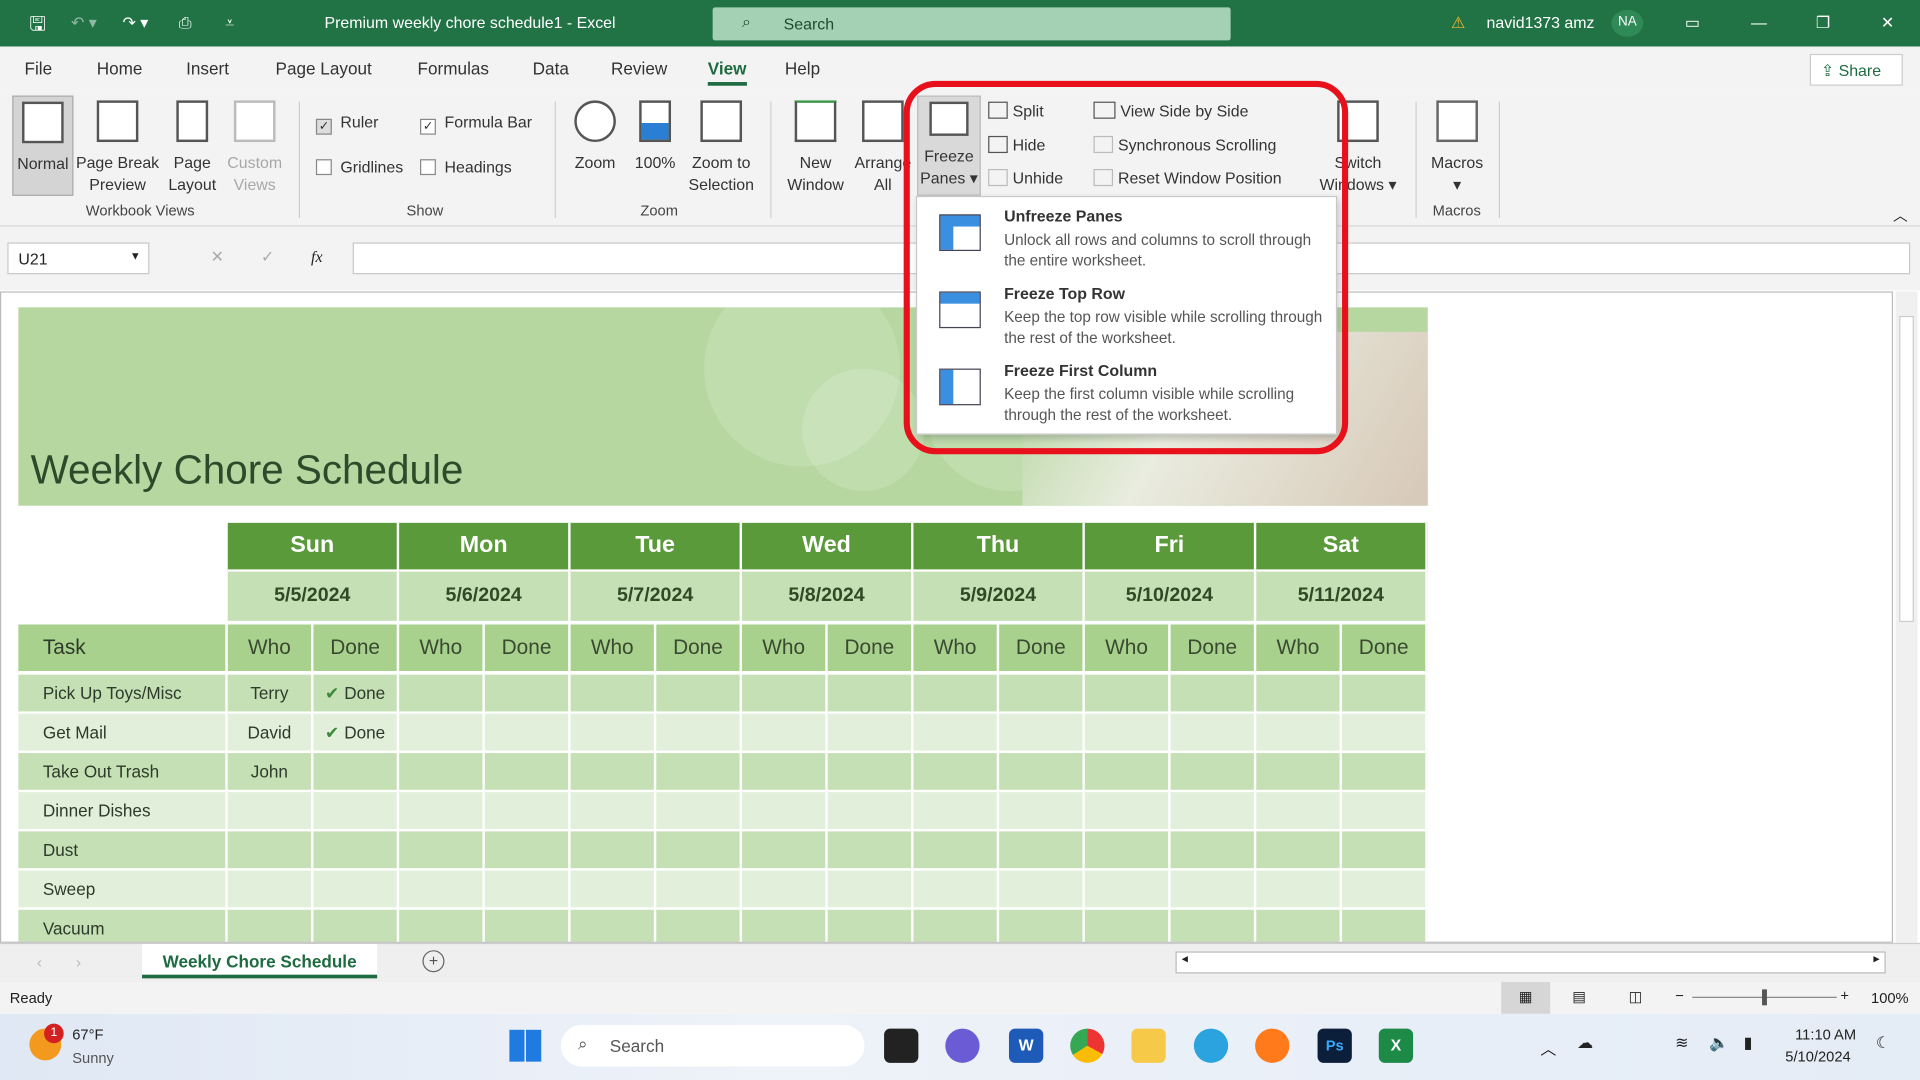  Describe the element at coordinates (1636, 996) in the screenshot. I see `page-break-view-icon: ◫` at that location.